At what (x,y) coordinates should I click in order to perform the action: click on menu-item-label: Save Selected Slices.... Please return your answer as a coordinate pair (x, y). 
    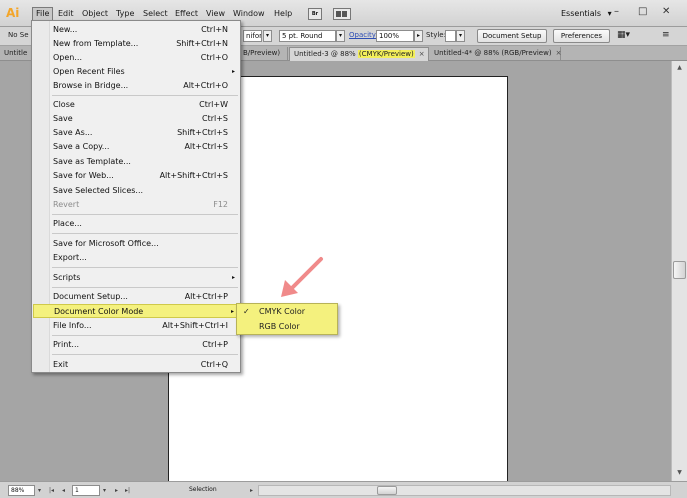
    Looking at the image, I should click on (98, 190).